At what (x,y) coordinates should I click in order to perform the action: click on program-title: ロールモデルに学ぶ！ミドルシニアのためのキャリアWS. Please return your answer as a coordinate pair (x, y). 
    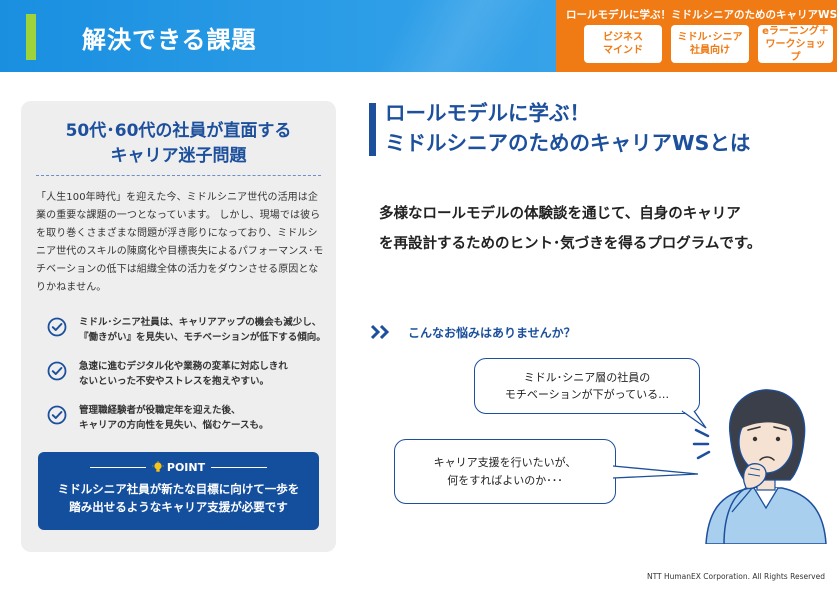
    Looking at the image, I should click on (701, 15).